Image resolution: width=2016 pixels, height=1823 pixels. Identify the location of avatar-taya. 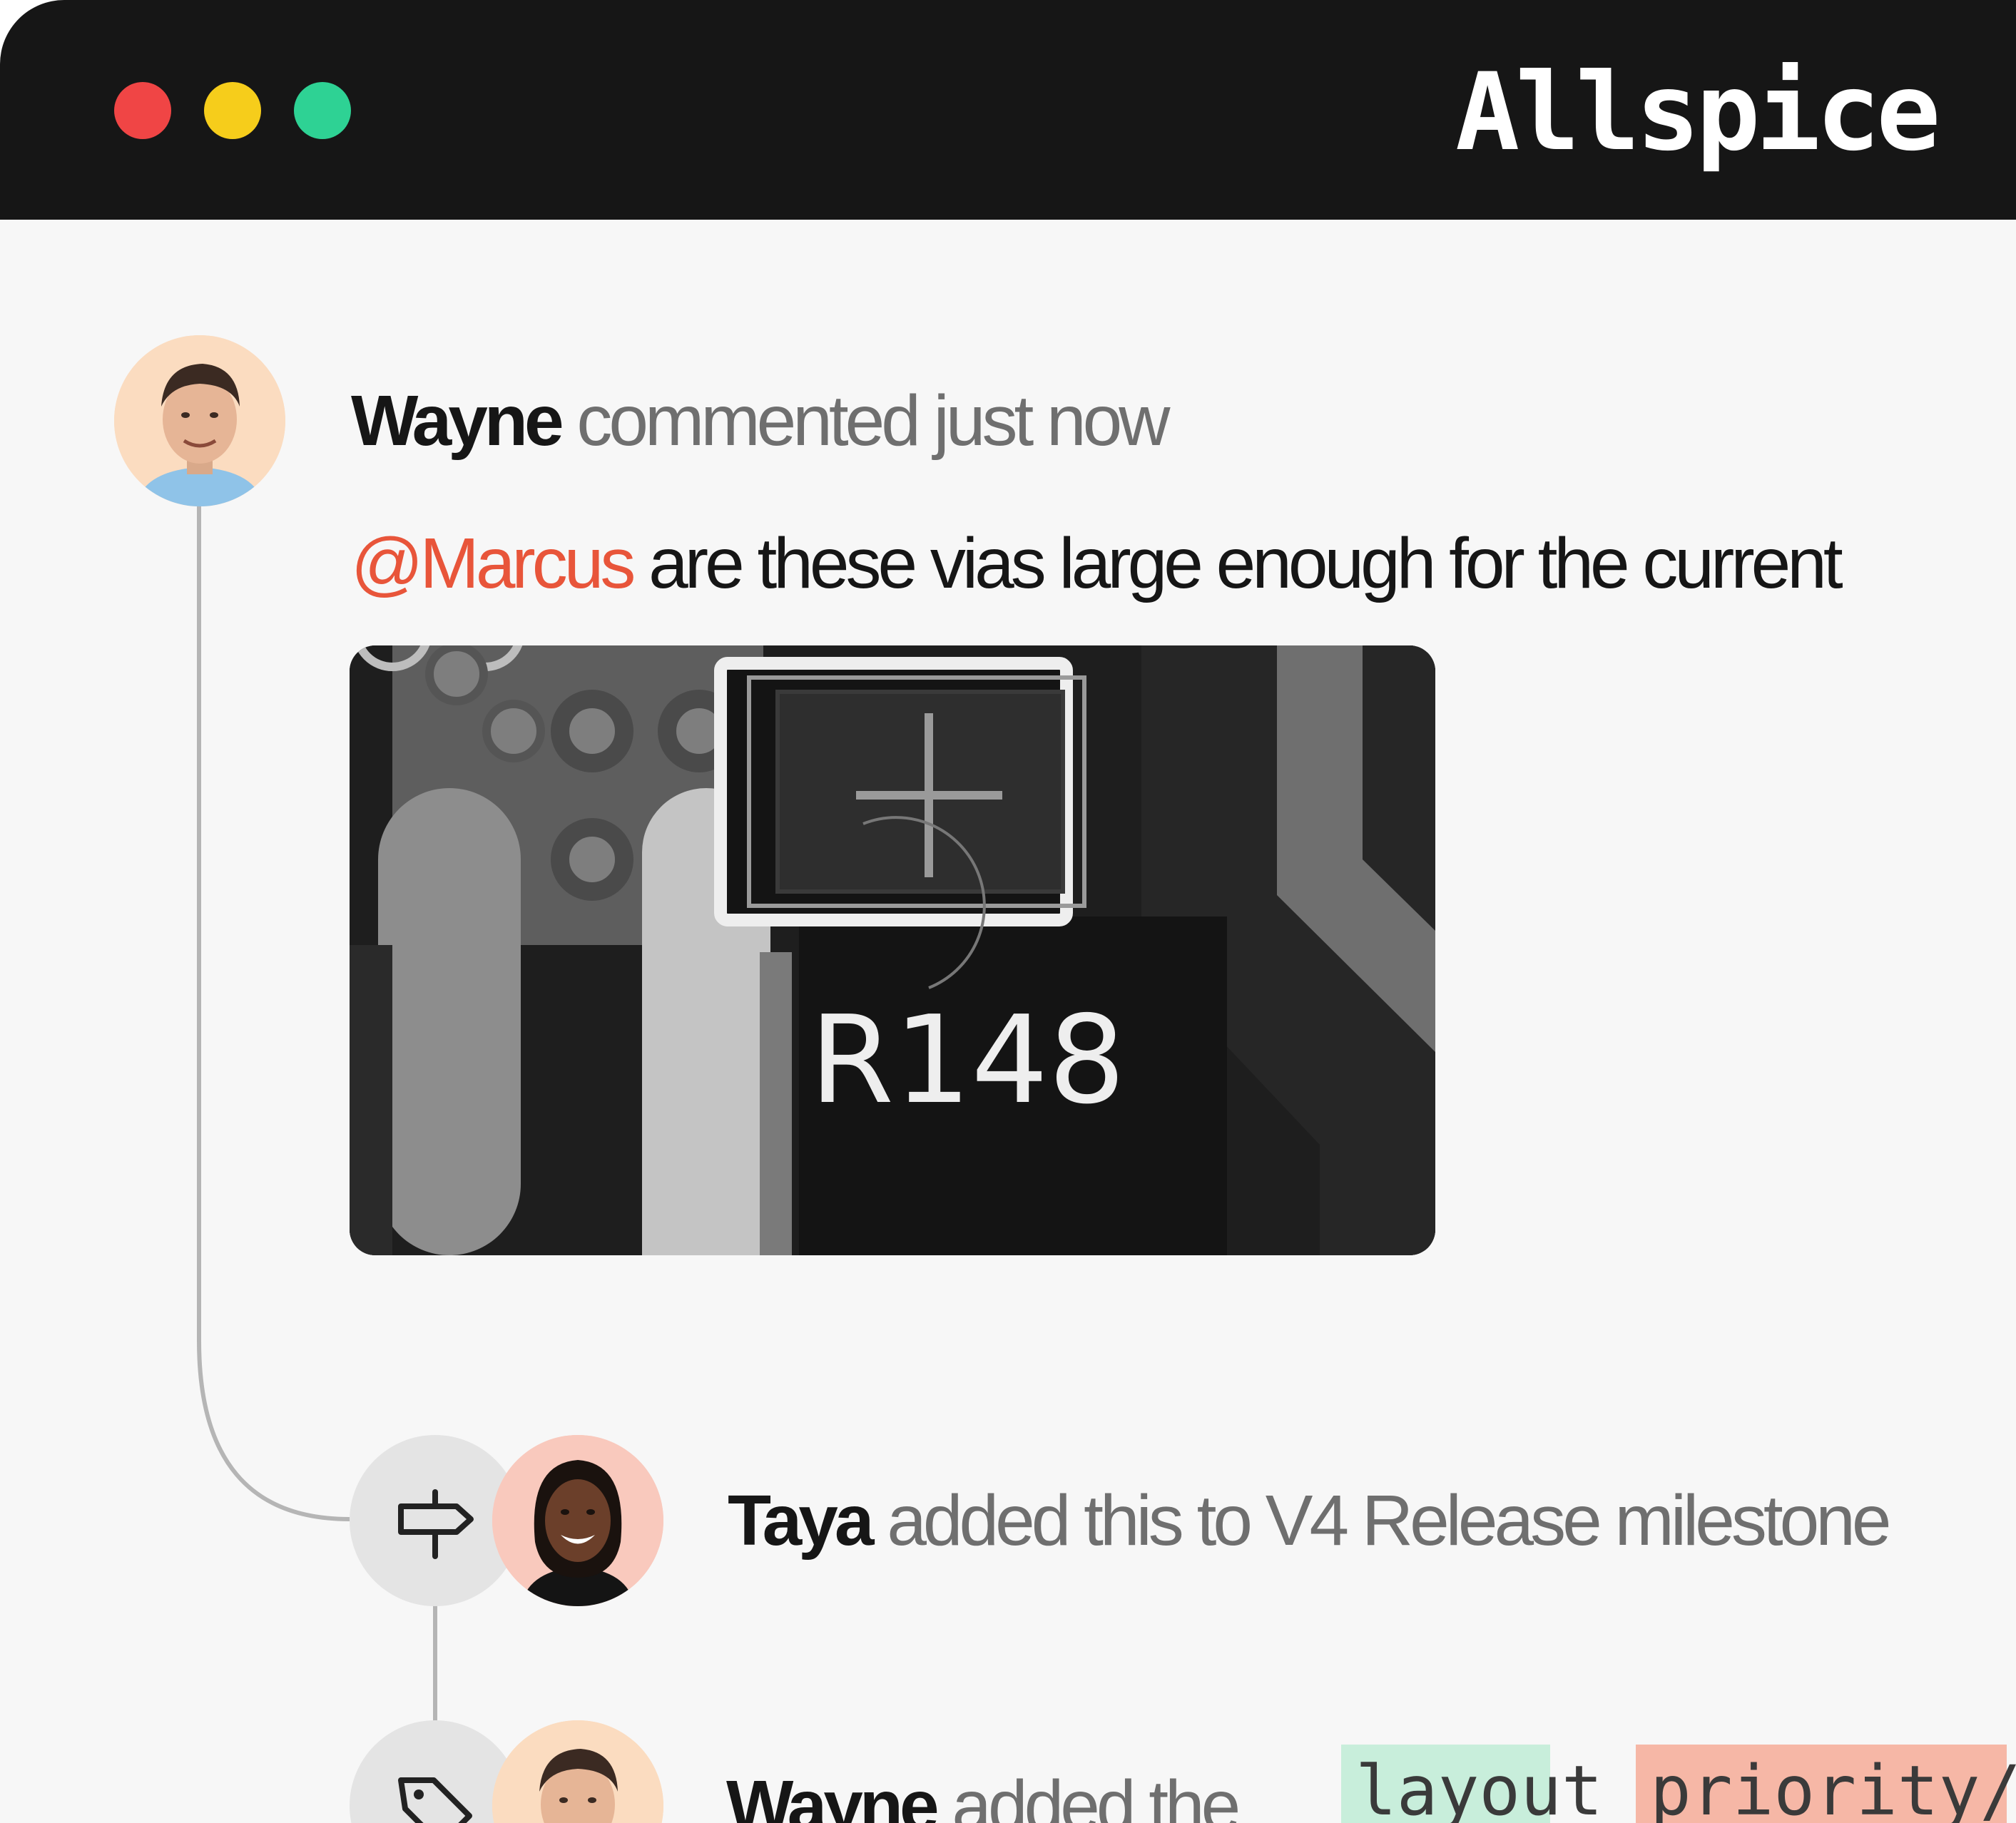
(577, 1520).